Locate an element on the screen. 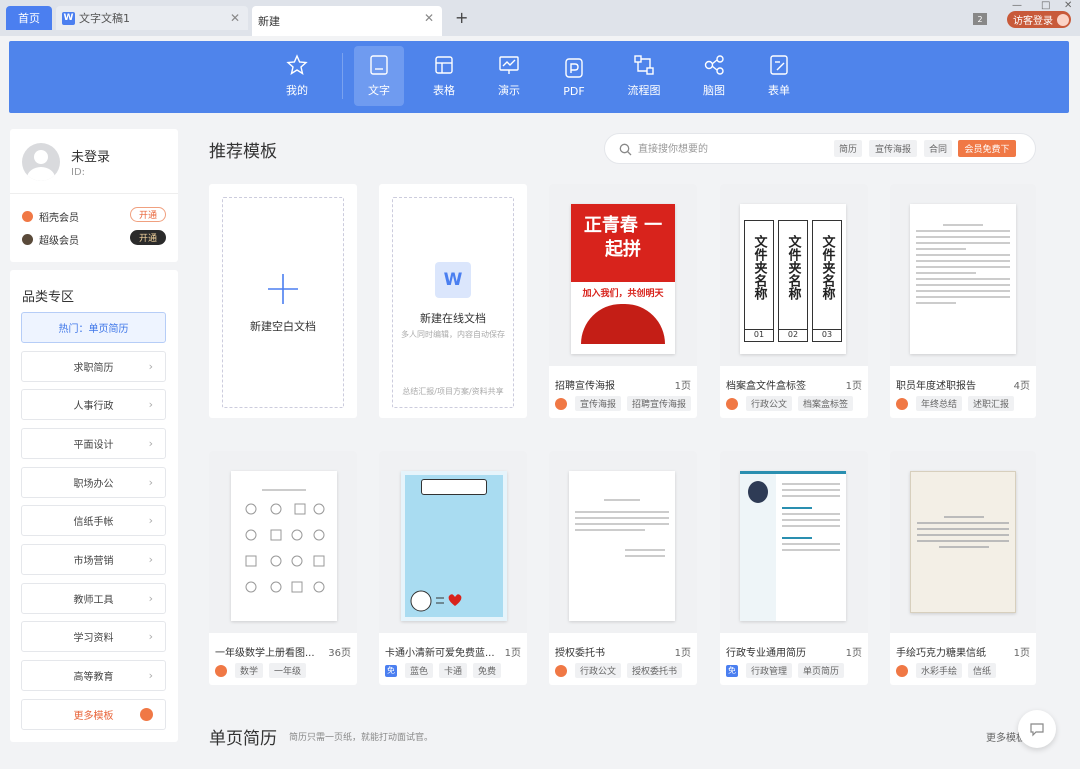 This screenshot has height=769, width=1080. divider is located at coordinates (94, 193).